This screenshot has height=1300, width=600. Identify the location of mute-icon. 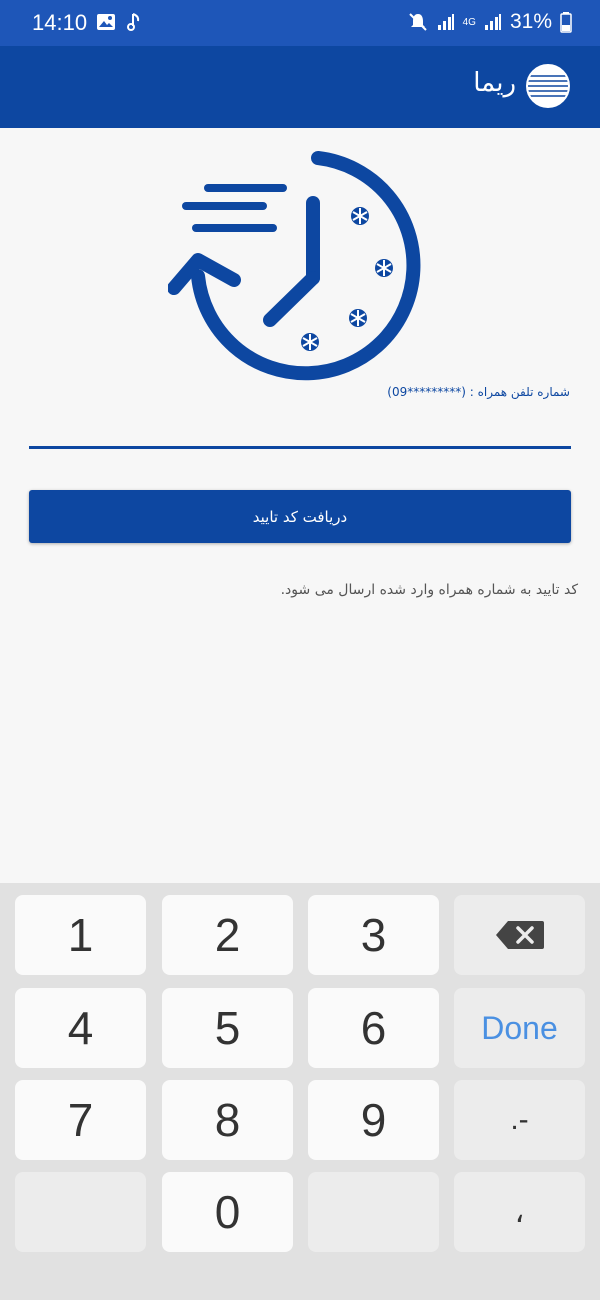
(417, 22).